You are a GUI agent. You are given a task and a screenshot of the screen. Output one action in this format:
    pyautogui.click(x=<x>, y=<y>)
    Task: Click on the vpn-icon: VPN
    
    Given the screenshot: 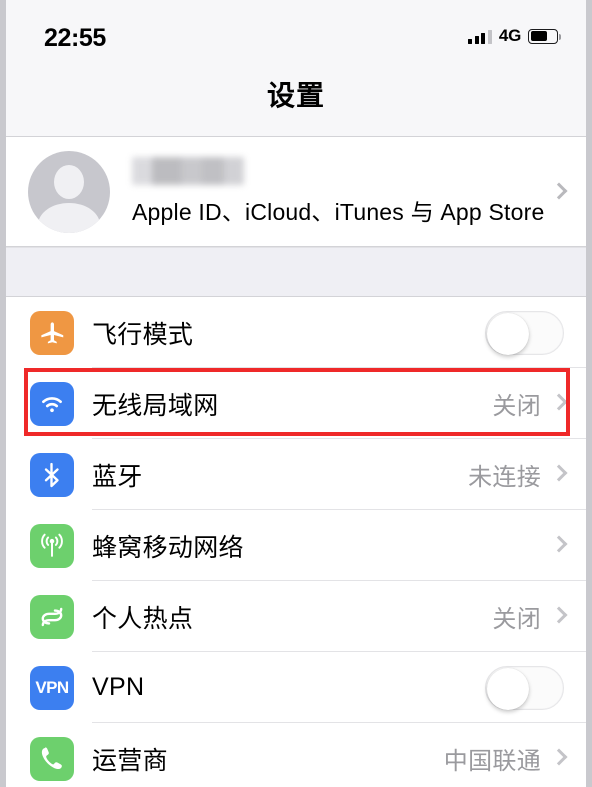 What is the action you would take?
    pyautogui.click(x=52, y=687)
    